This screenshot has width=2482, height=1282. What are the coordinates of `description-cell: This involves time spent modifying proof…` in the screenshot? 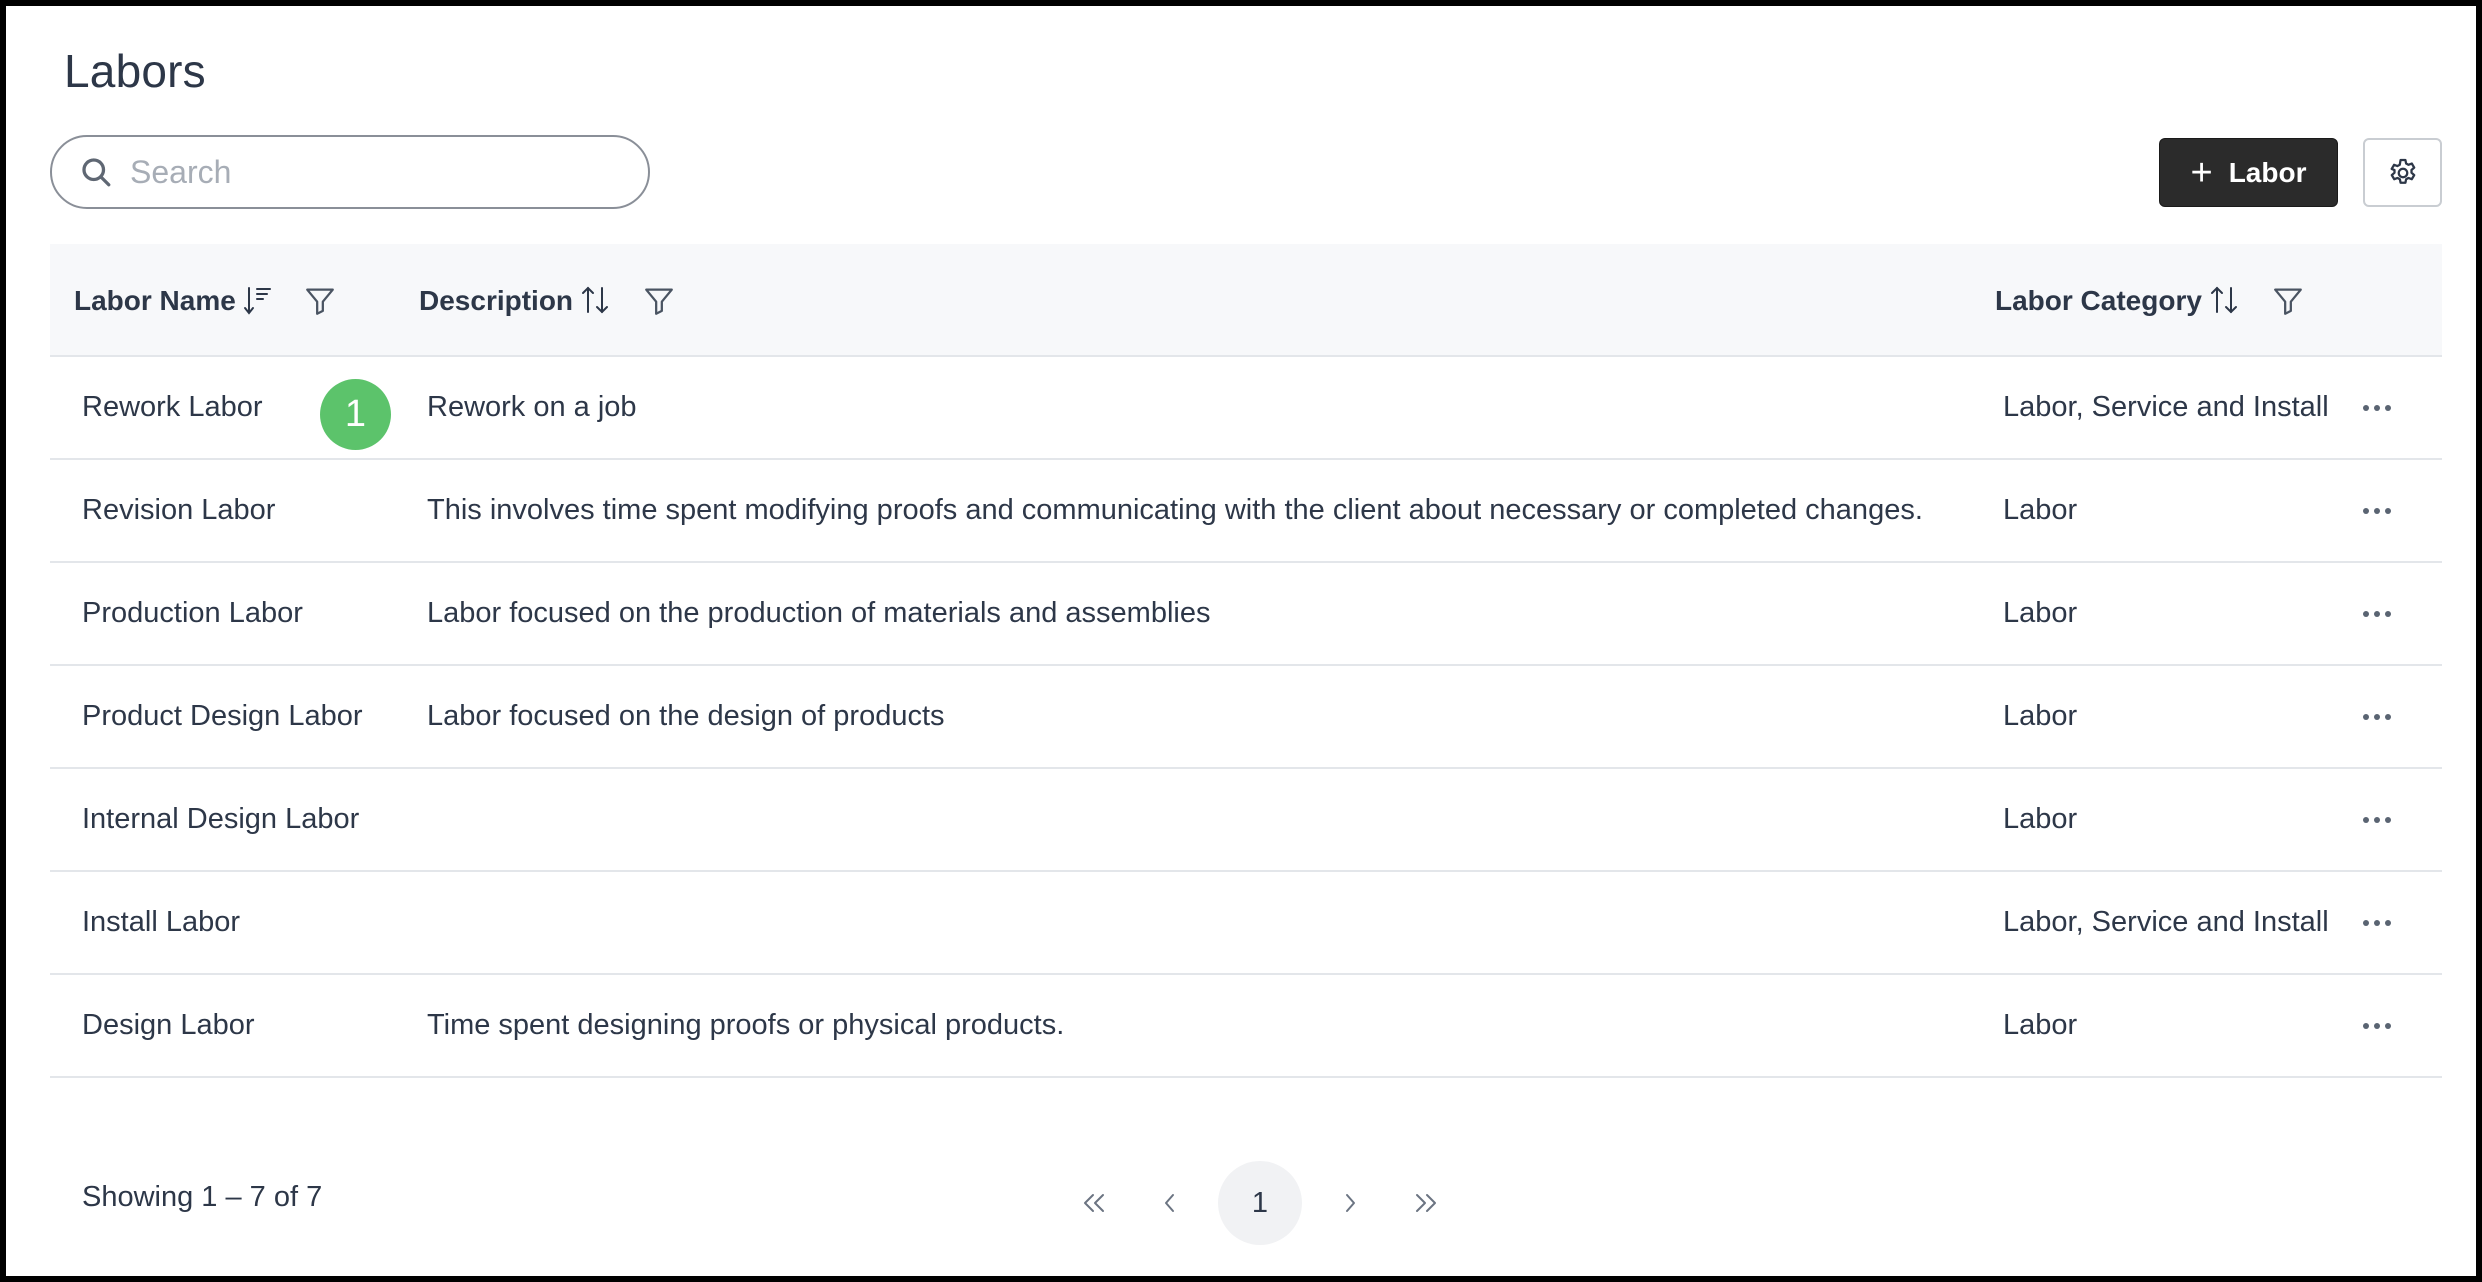 It's located at (1175, 510).